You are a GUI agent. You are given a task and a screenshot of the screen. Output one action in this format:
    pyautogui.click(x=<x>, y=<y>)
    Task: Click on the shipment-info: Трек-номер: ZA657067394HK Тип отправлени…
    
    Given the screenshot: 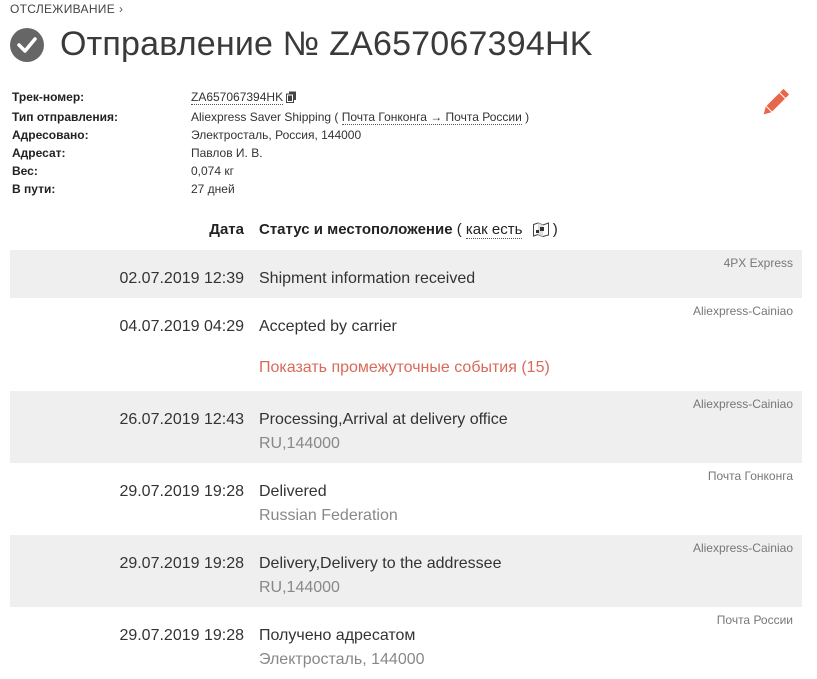 What is the action you would take?
    pyautogui.click(x=270, y=143)
    